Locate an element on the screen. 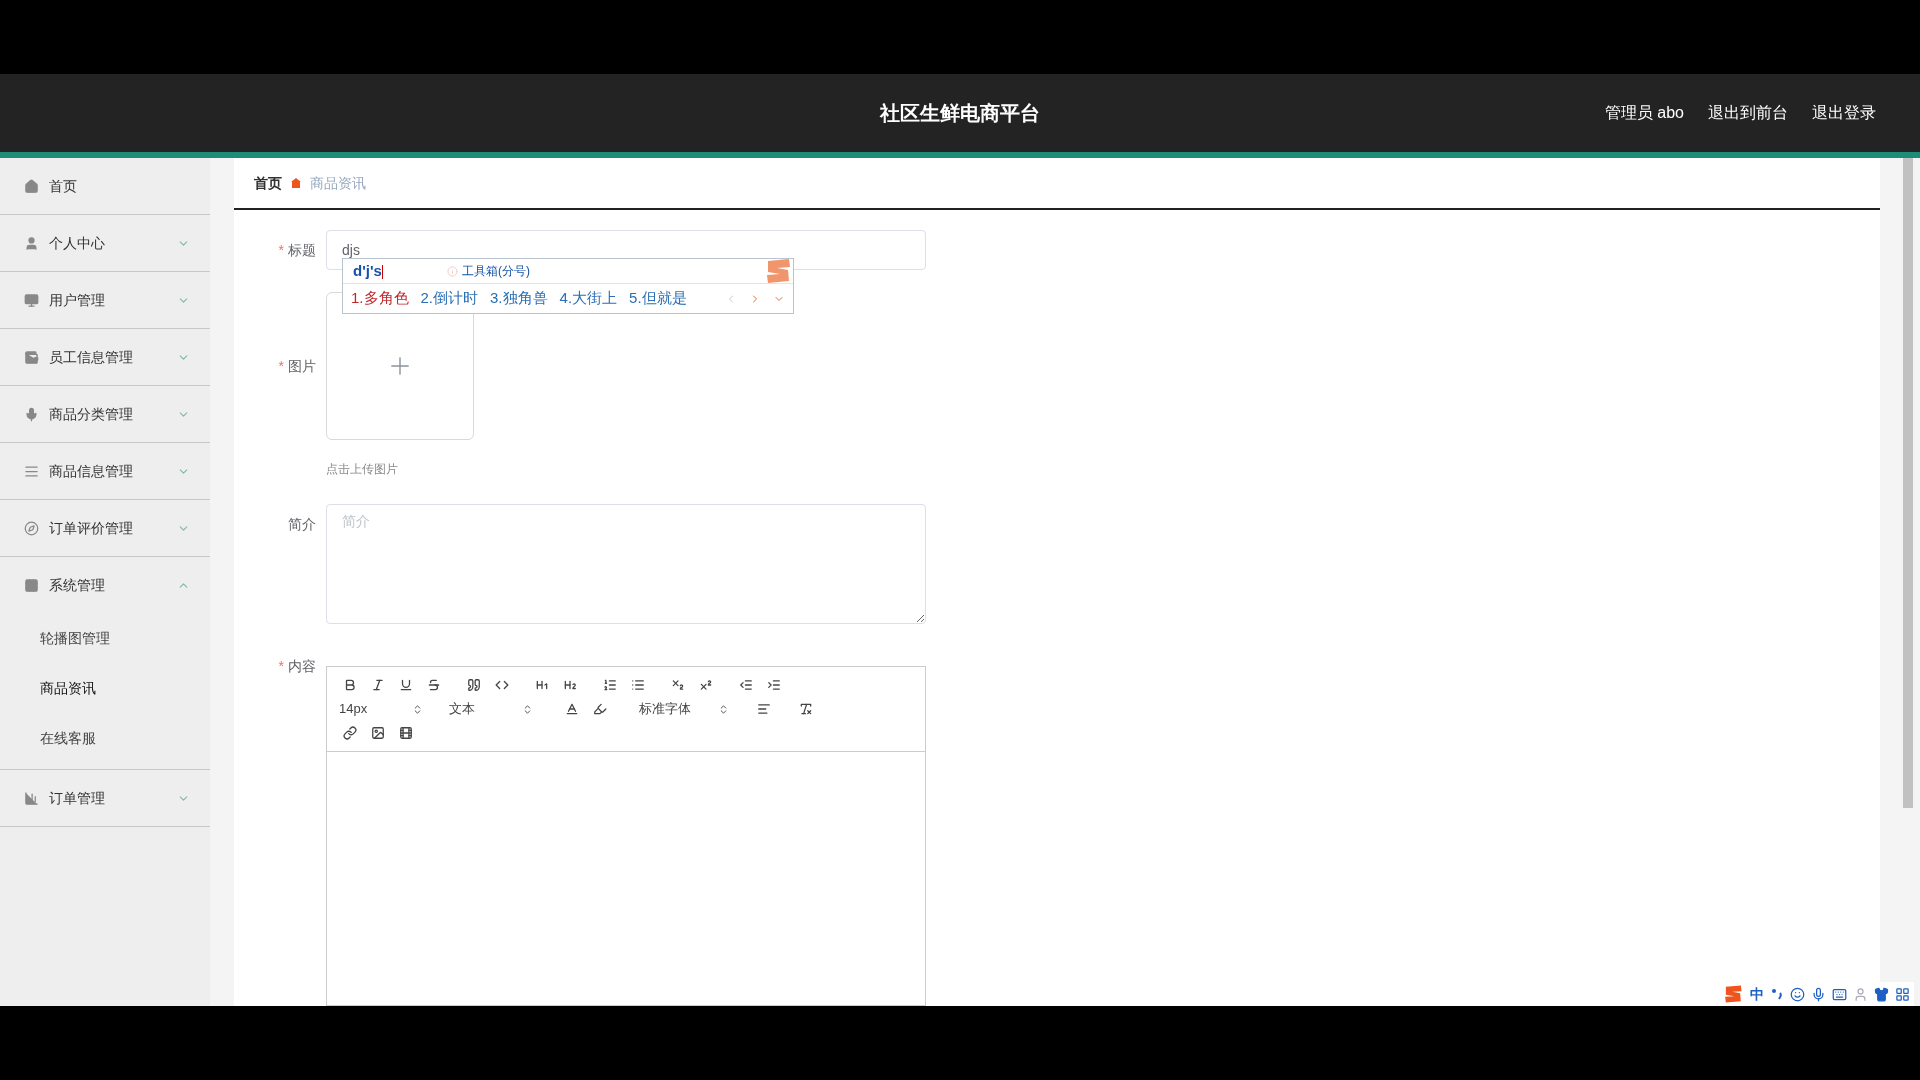 The image size is (1920, 1080). font-family-select: 标准字体 is located at coordinates (686, 709).